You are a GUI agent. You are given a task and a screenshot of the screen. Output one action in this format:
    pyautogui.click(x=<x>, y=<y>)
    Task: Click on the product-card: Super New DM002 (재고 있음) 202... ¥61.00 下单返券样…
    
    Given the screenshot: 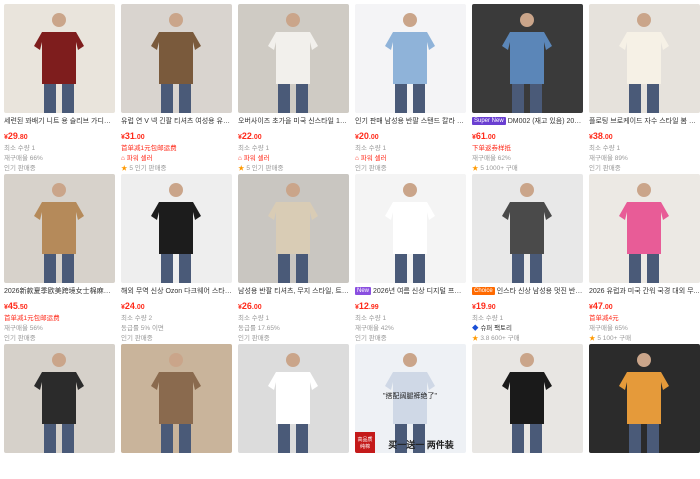 What is the action you would take?
    pyautogui.click(x=527, y=89)
    